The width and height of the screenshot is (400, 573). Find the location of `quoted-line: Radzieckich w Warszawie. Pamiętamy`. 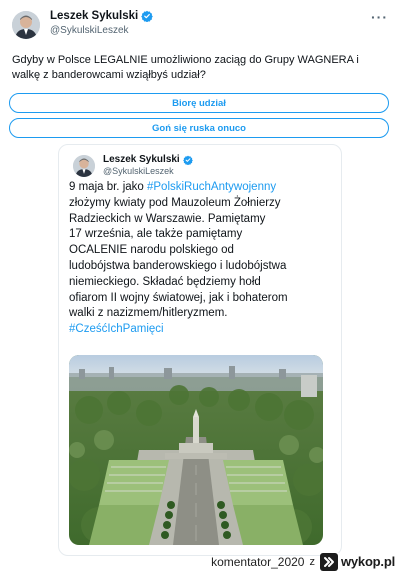

quoted-line: Radzieckich w Warszawie. Pamiętamy is located at coordinates (200, 220).